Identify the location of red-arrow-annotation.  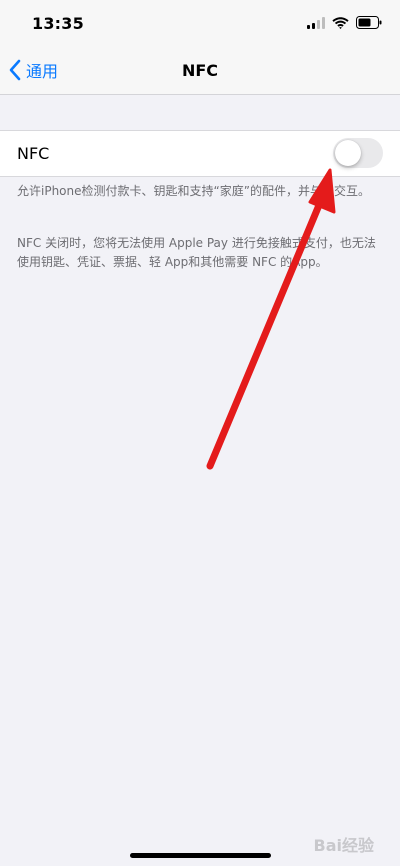
(271, 319).